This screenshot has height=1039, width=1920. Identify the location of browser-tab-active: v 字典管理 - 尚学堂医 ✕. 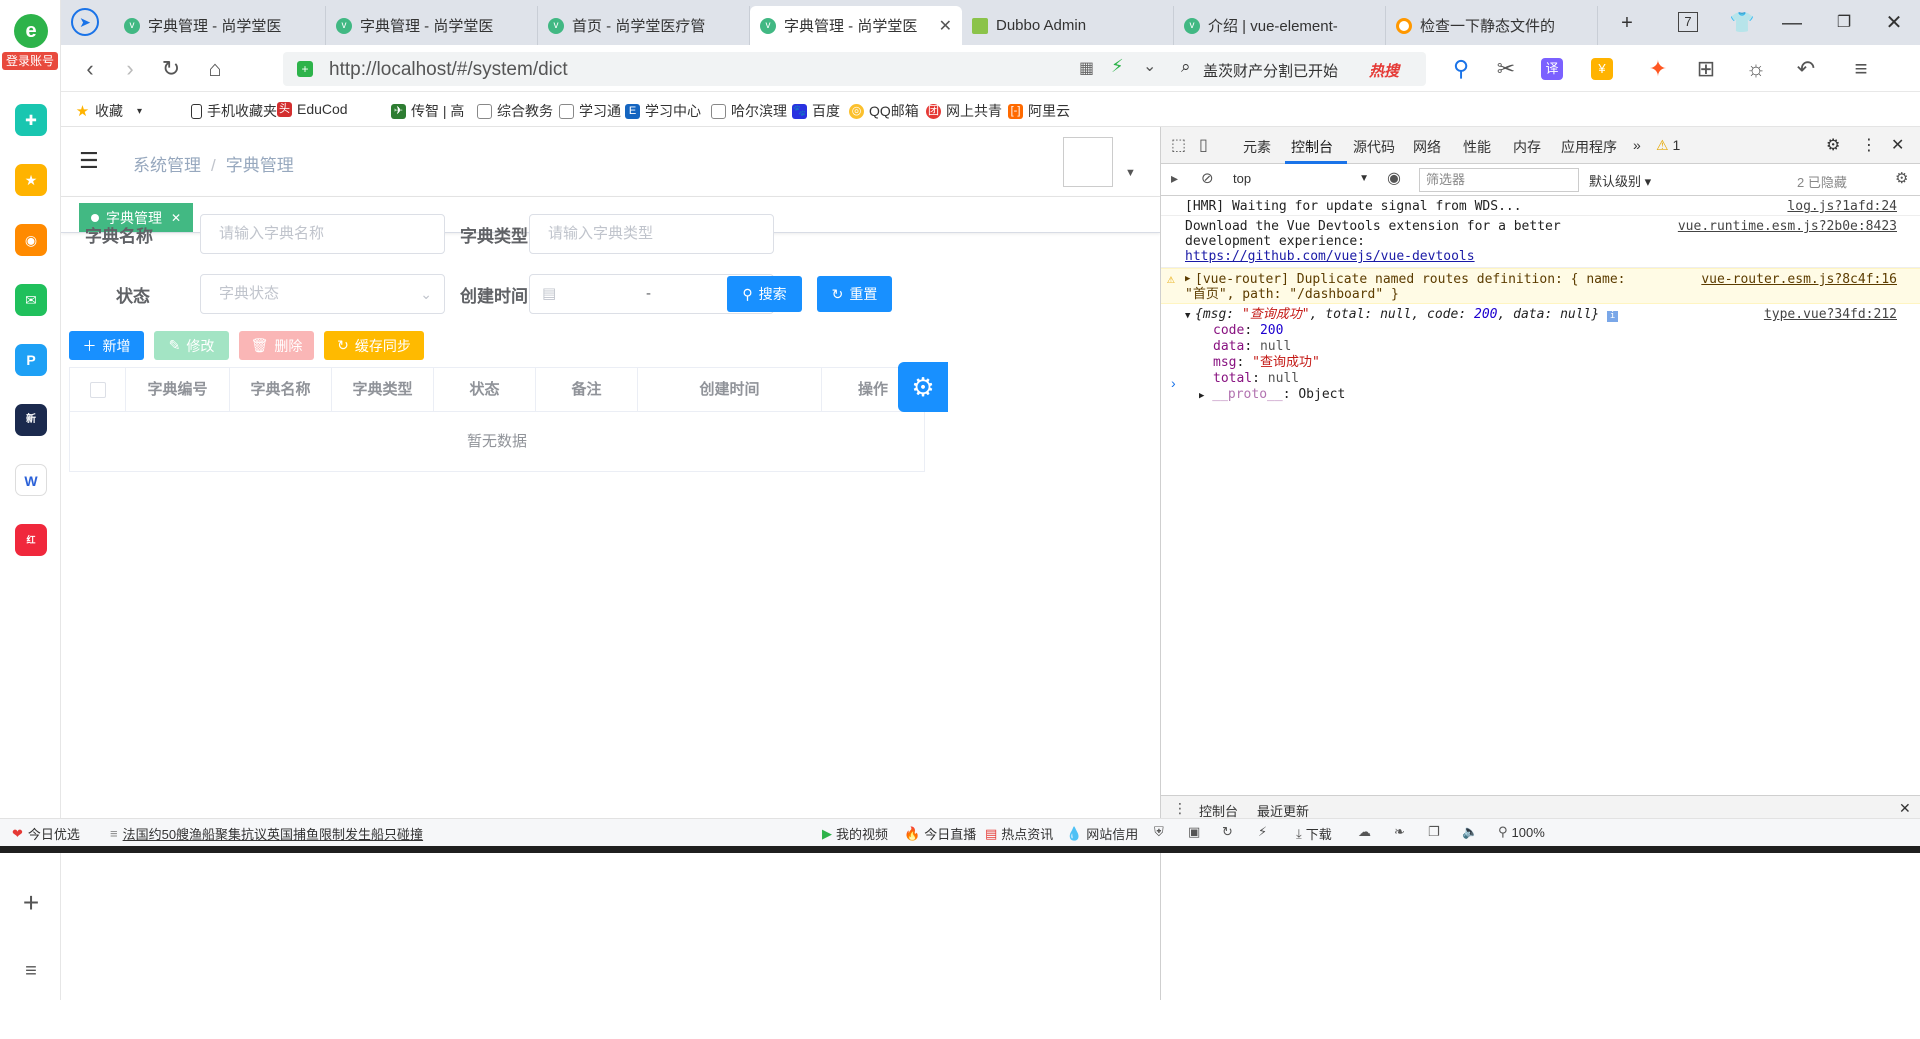
(856, 25).